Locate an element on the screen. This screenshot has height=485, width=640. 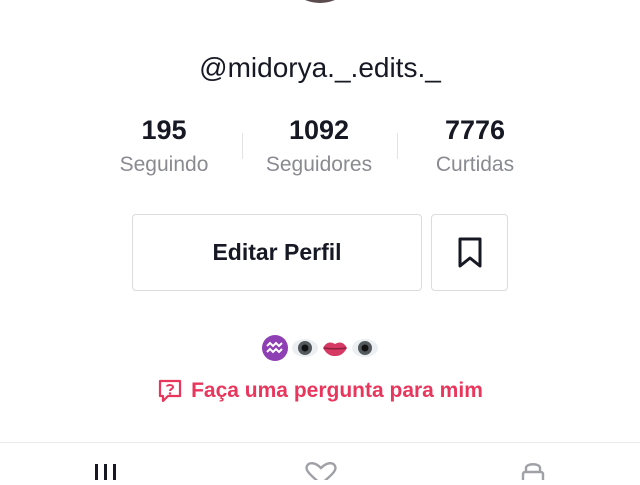
grid-icon is located at coordinates (105, 472).